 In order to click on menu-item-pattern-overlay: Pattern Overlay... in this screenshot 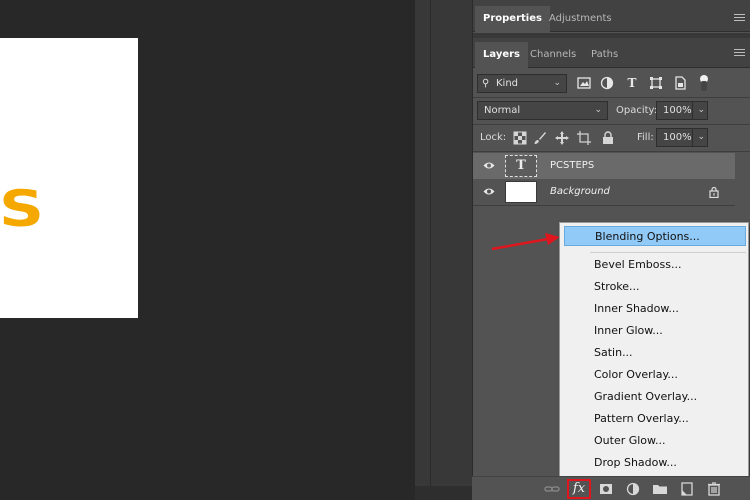, I will do `click(655, 419)`.